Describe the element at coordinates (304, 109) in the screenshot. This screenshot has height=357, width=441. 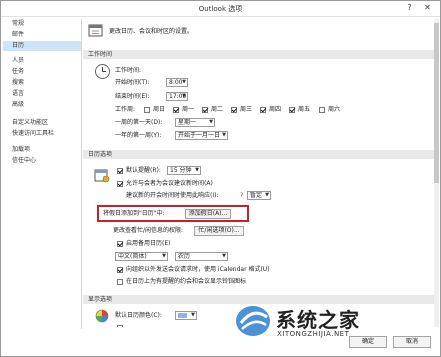
I see `day-label-fri: 周五` at that location.